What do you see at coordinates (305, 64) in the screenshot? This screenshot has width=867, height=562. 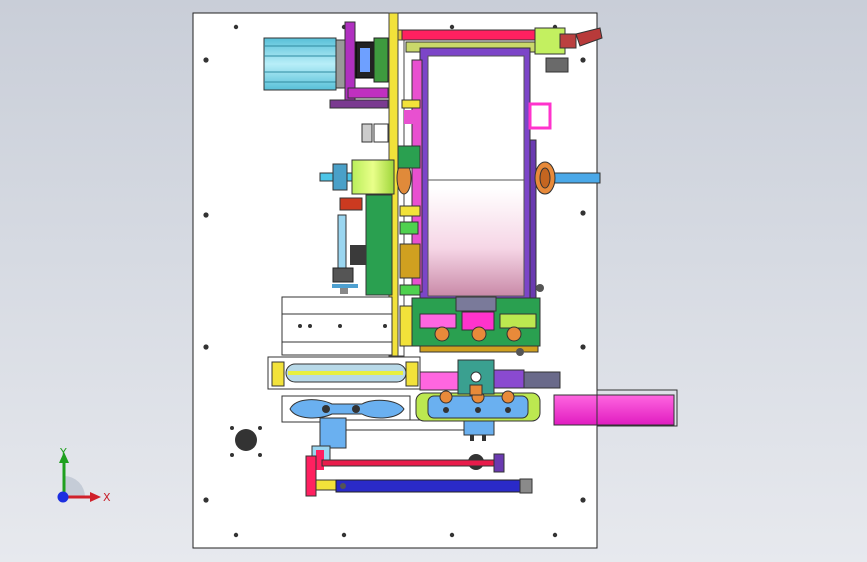 I see `servo-motor` at bounding box center [305, 64].